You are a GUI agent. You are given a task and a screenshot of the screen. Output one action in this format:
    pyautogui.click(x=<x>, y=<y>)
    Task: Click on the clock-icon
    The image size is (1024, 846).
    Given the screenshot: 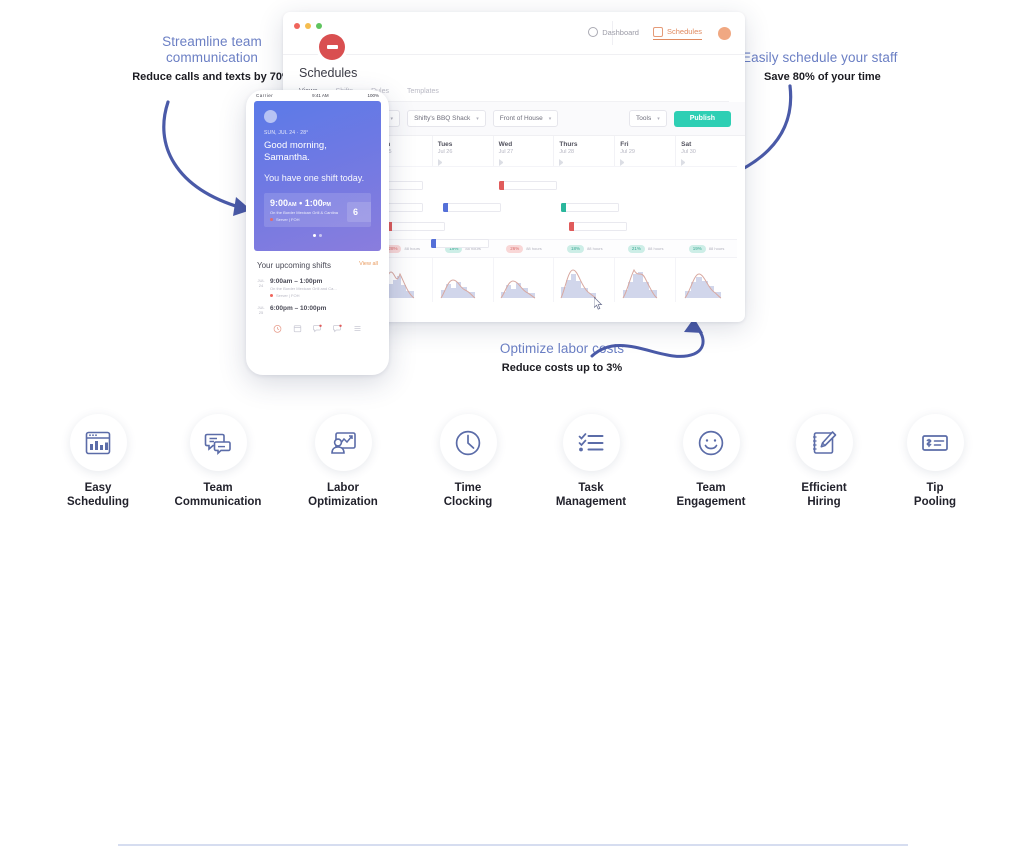 What is the action you would take?
    pyautogui.click(x=468, y=442)
    